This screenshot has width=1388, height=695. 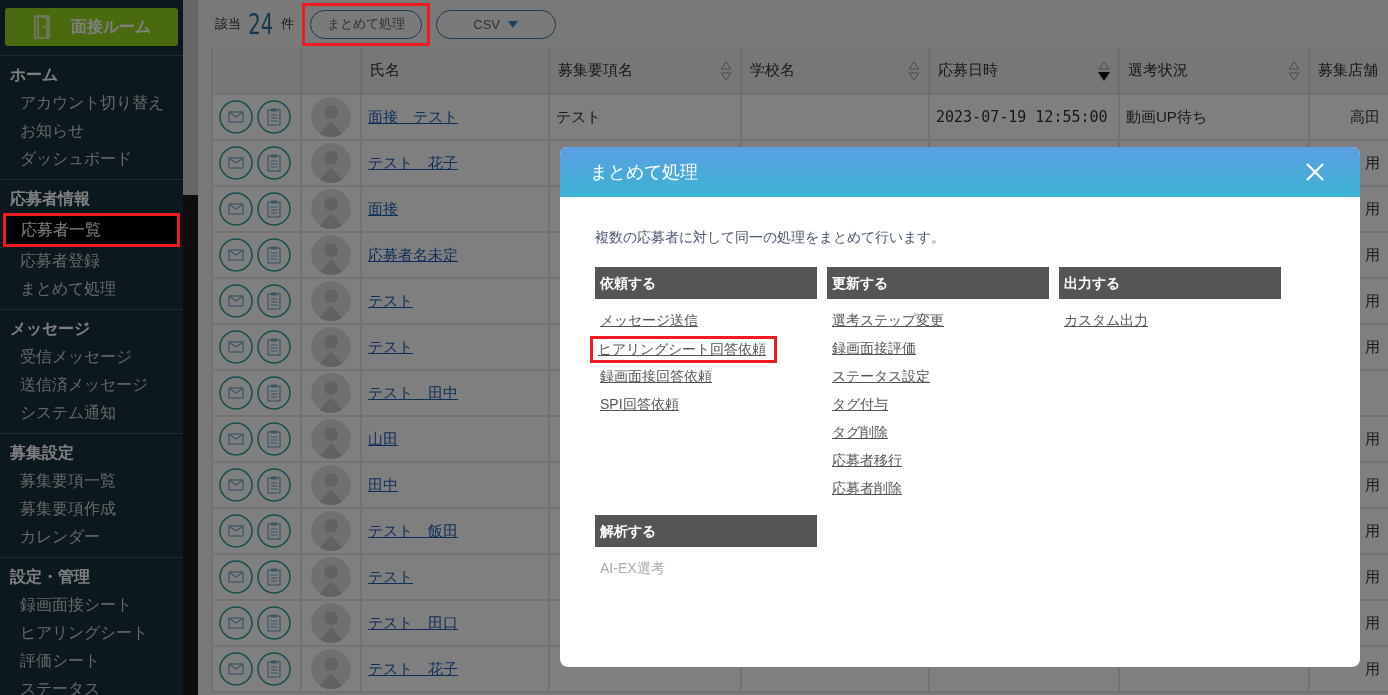 What do you see at coordinates (91, 261) in the screenshot?
I see `sidebar-item: 応募者登録` at bounding box center [91, 261].